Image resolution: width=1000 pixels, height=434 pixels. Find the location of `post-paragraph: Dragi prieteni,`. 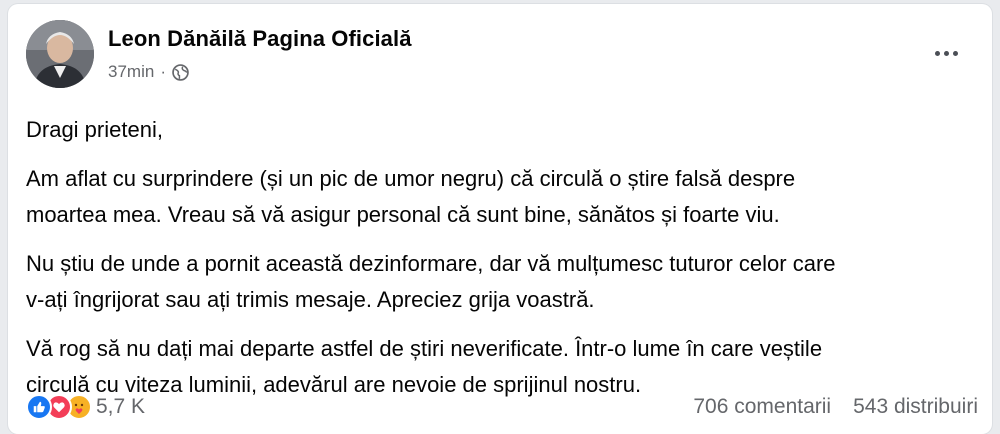

post-paragraph: Dragi prieteni, is located at coordinates (94, 129).